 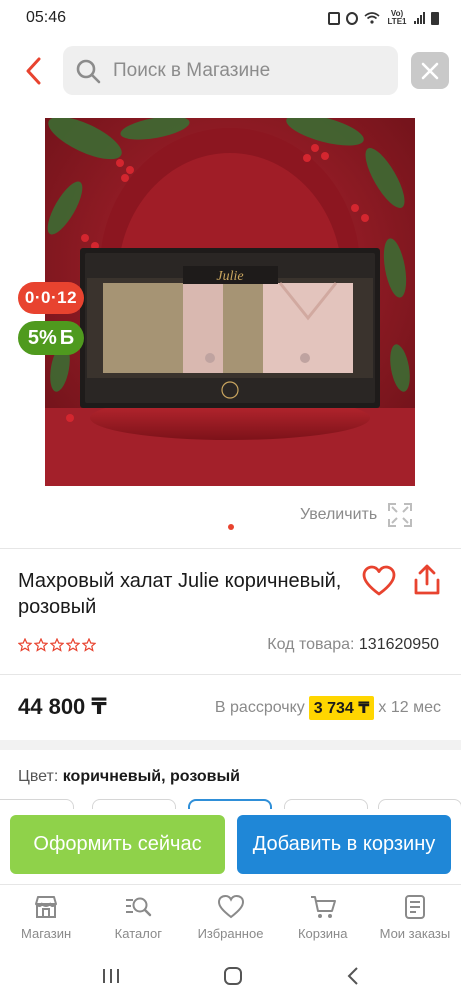 What do you see at coordinates (414, 907) in the screenshot?
I see `orders-icon` at bounding box center [414, 907].